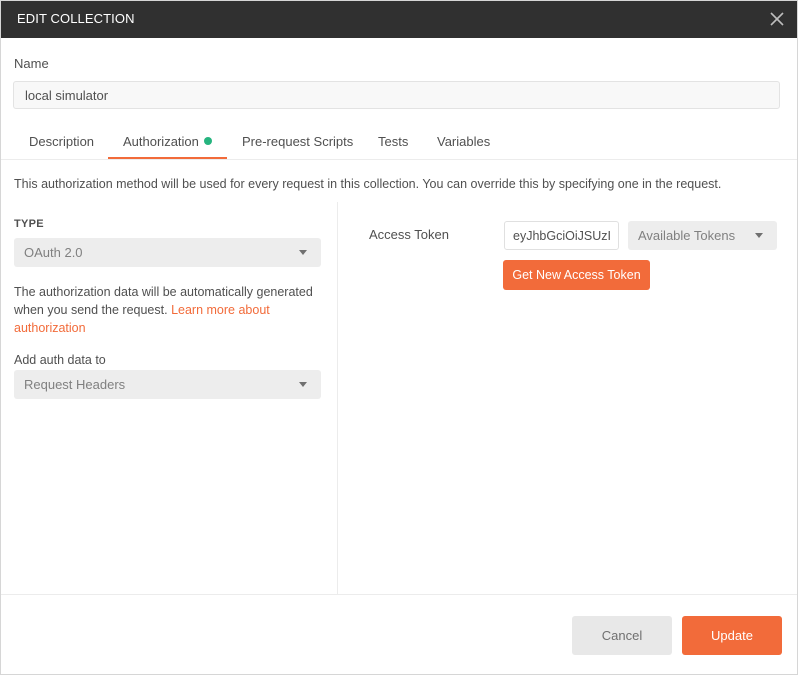 The image size is (798, 675). Describe the element at coordinates (207, 141) in the screenshot. I see `active-status-dot` at that location.